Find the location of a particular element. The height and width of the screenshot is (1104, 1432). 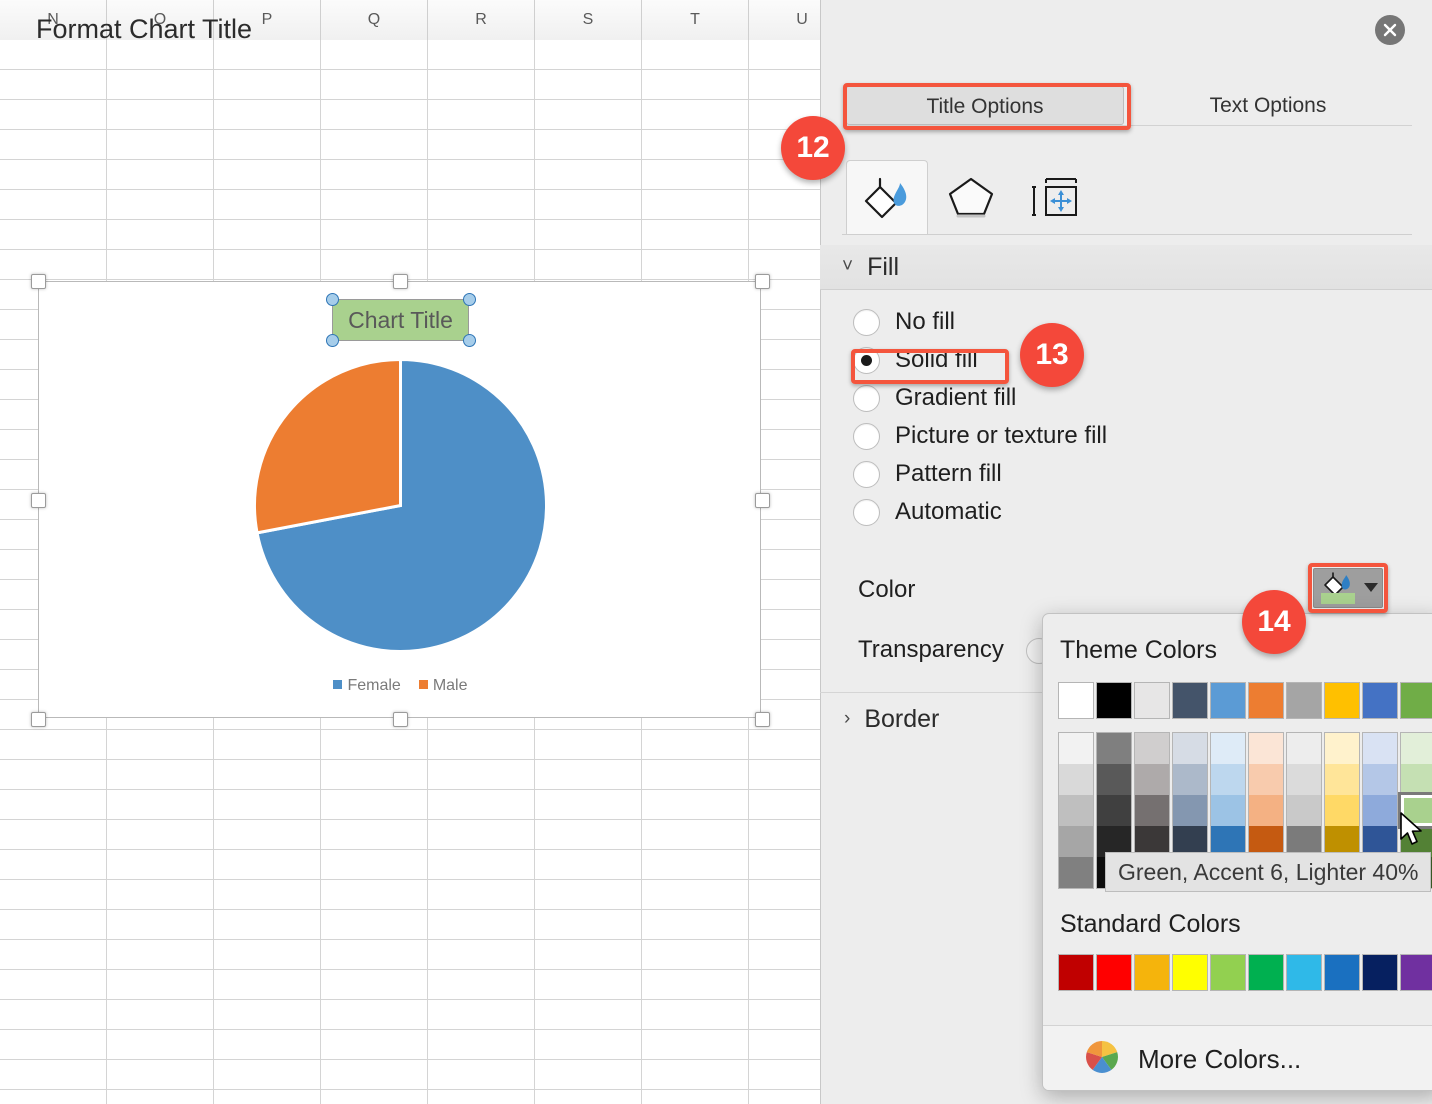

tab-text-options: Text Options is located at coordinates (1268, 105).